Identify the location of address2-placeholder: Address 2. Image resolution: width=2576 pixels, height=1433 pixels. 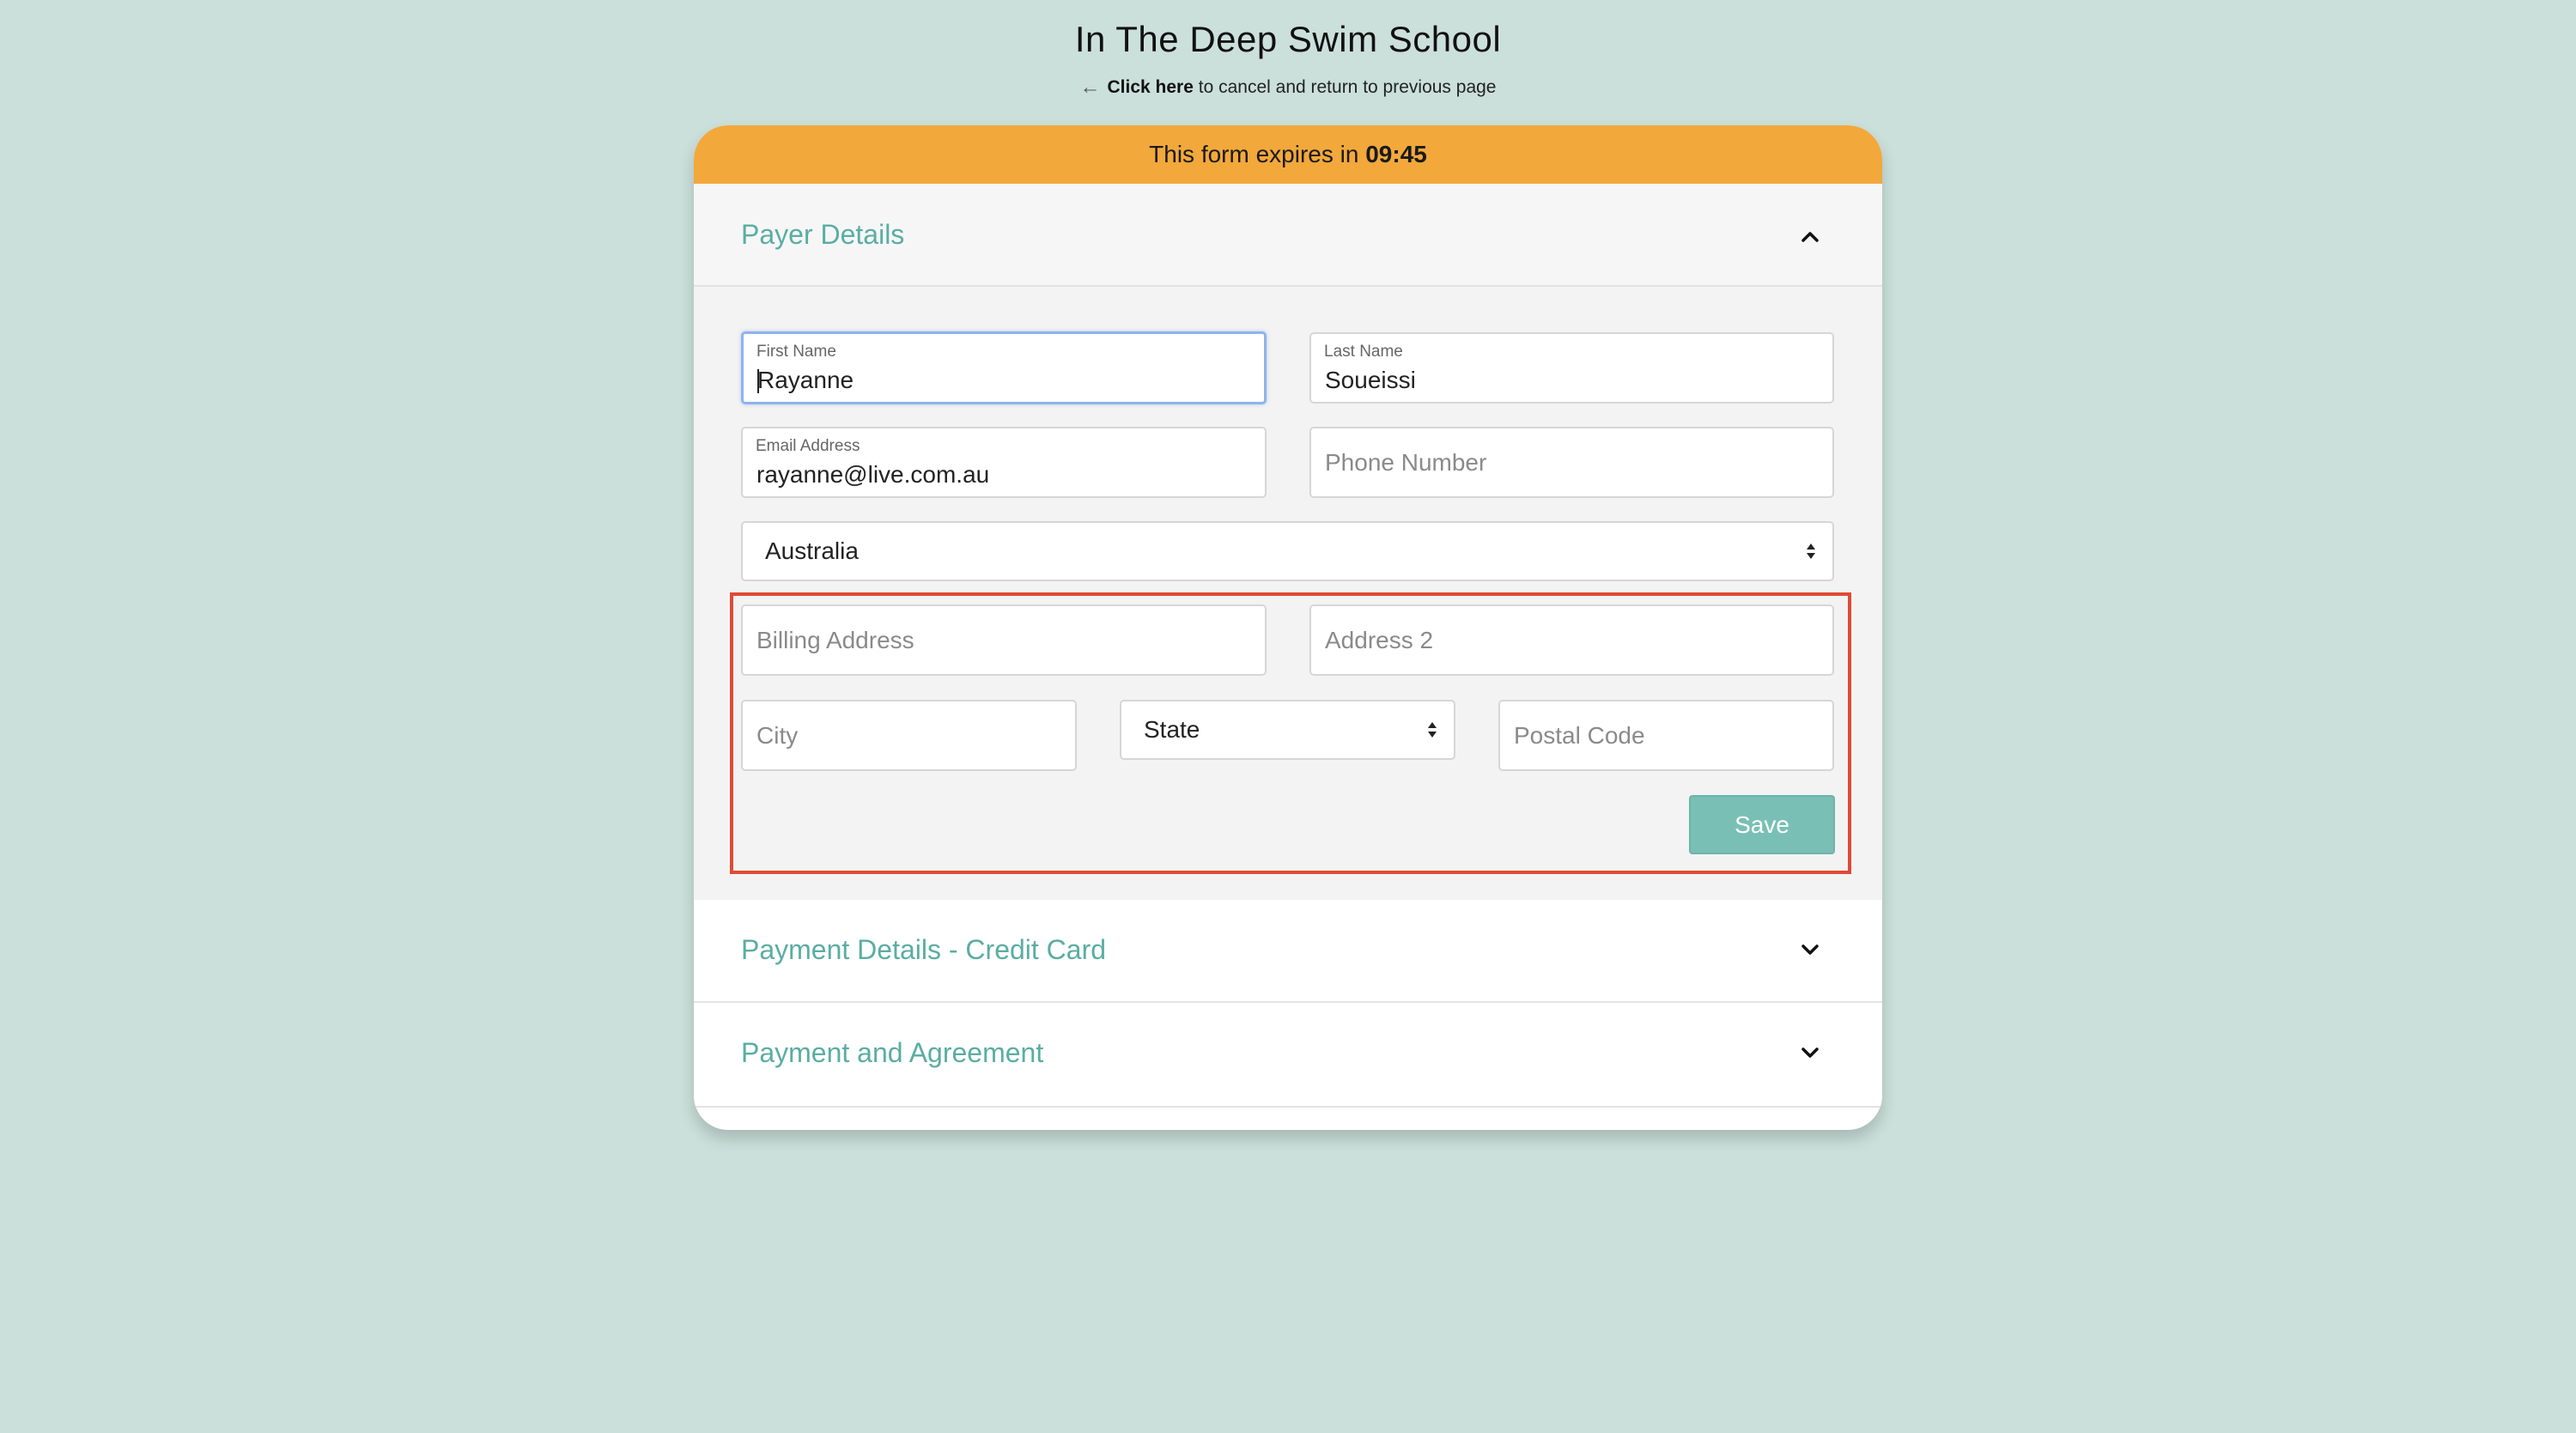
(1379, 639).